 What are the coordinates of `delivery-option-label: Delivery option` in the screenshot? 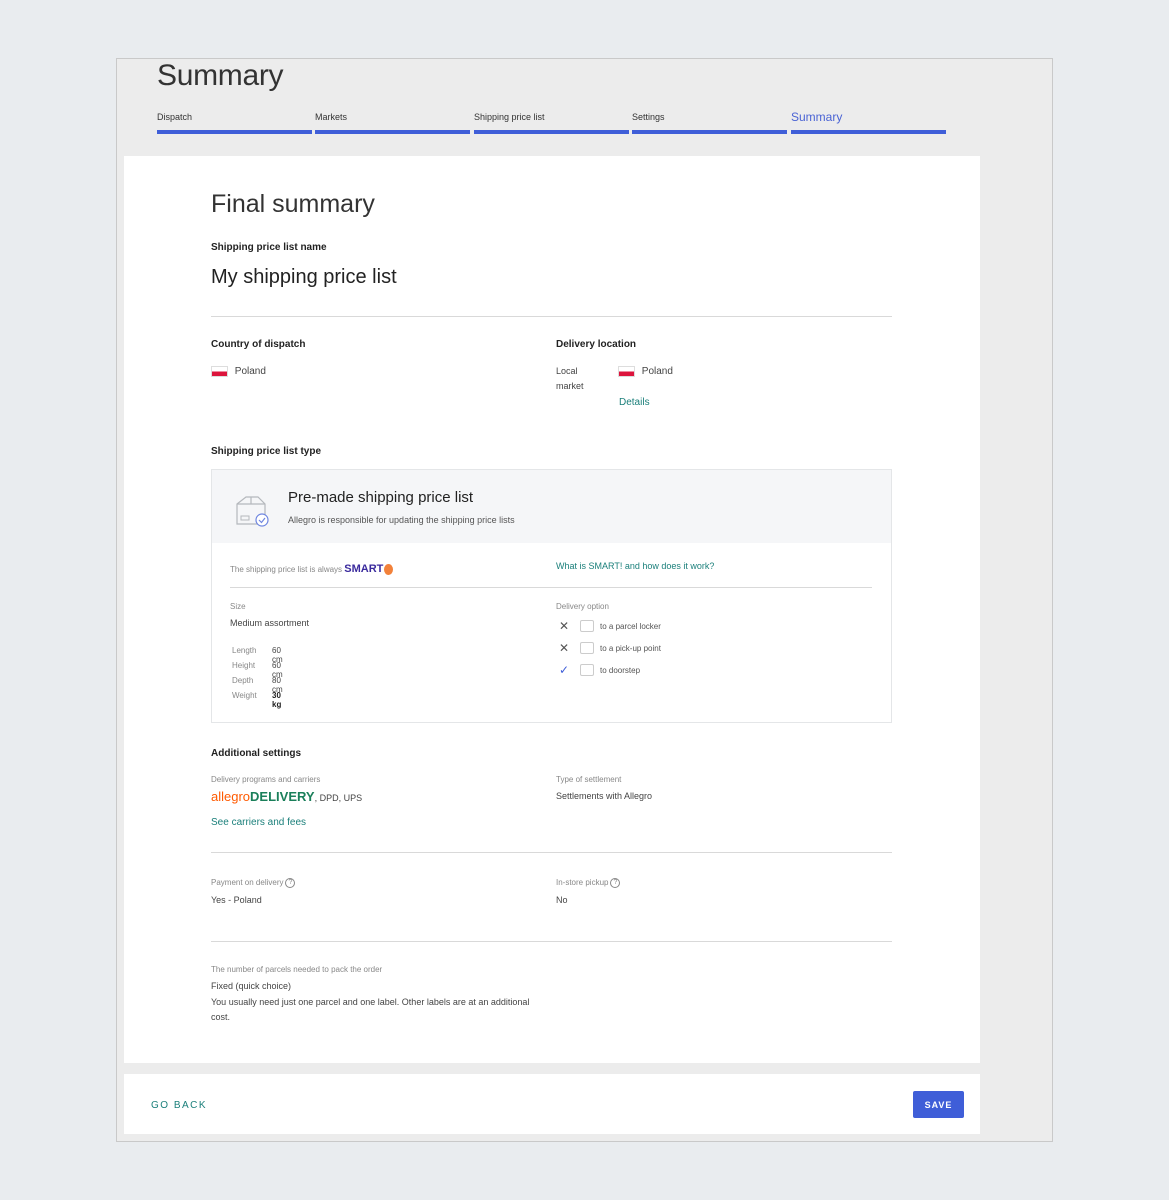 It's located at (582, 606).